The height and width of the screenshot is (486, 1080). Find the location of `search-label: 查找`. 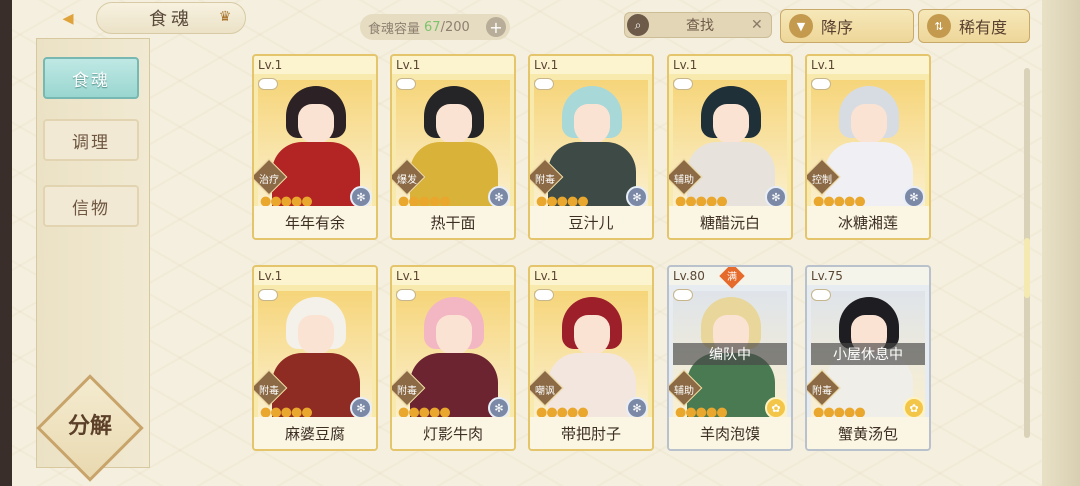

search-label: 查找 is located at coordinates (700, 26).